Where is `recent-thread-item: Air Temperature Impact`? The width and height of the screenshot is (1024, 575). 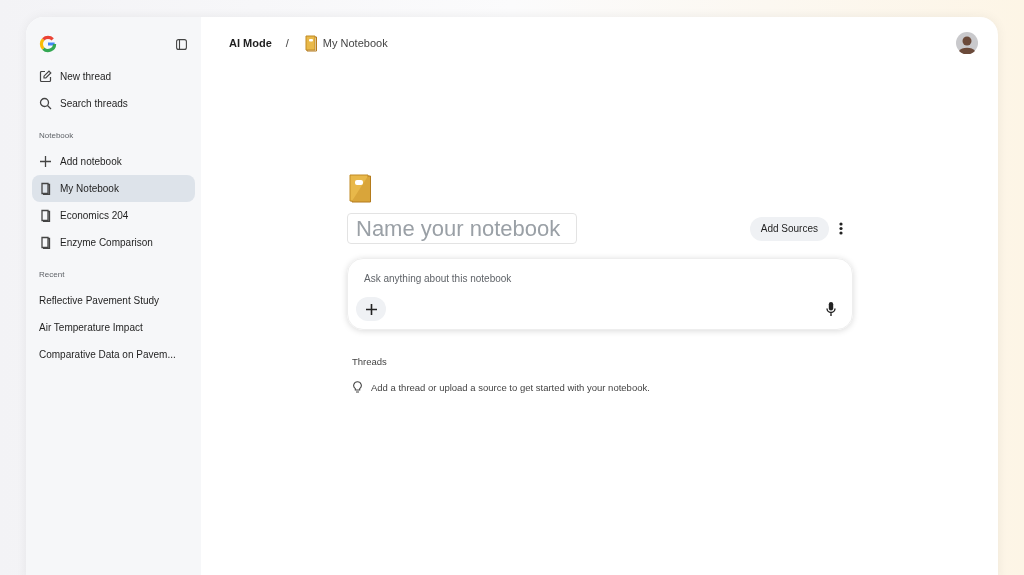 recent-thread-item: Air Temperature Impact is located at coordinates (113, 327).